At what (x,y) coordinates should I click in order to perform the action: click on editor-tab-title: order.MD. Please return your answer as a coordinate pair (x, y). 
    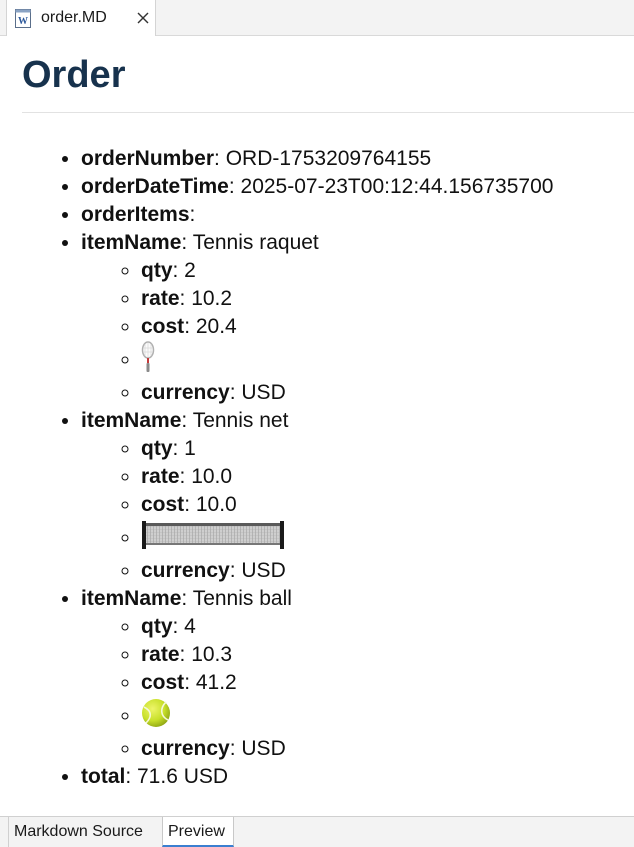
    Looking at the image, I should click on (74, 17).